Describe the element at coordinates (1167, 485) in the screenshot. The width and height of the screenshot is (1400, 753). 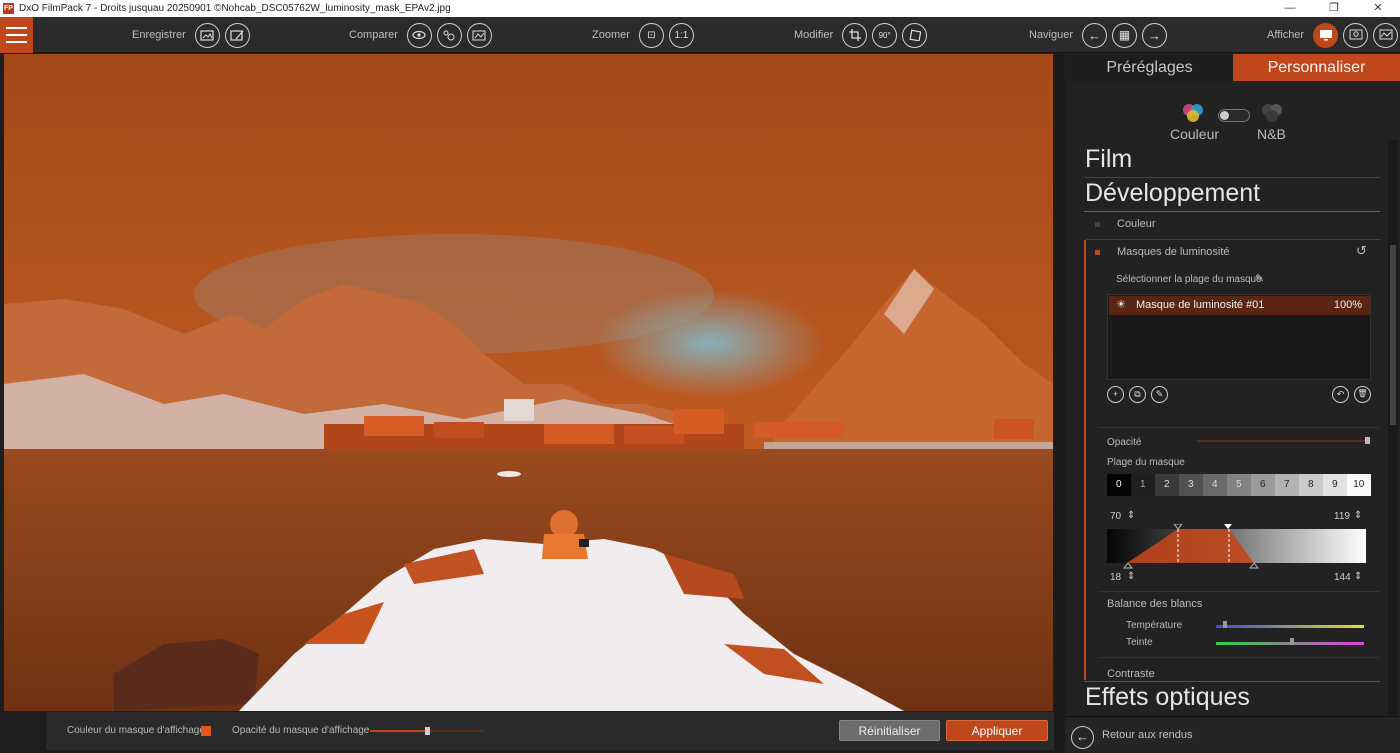
I see `mask-range-cell: 2` at that location.